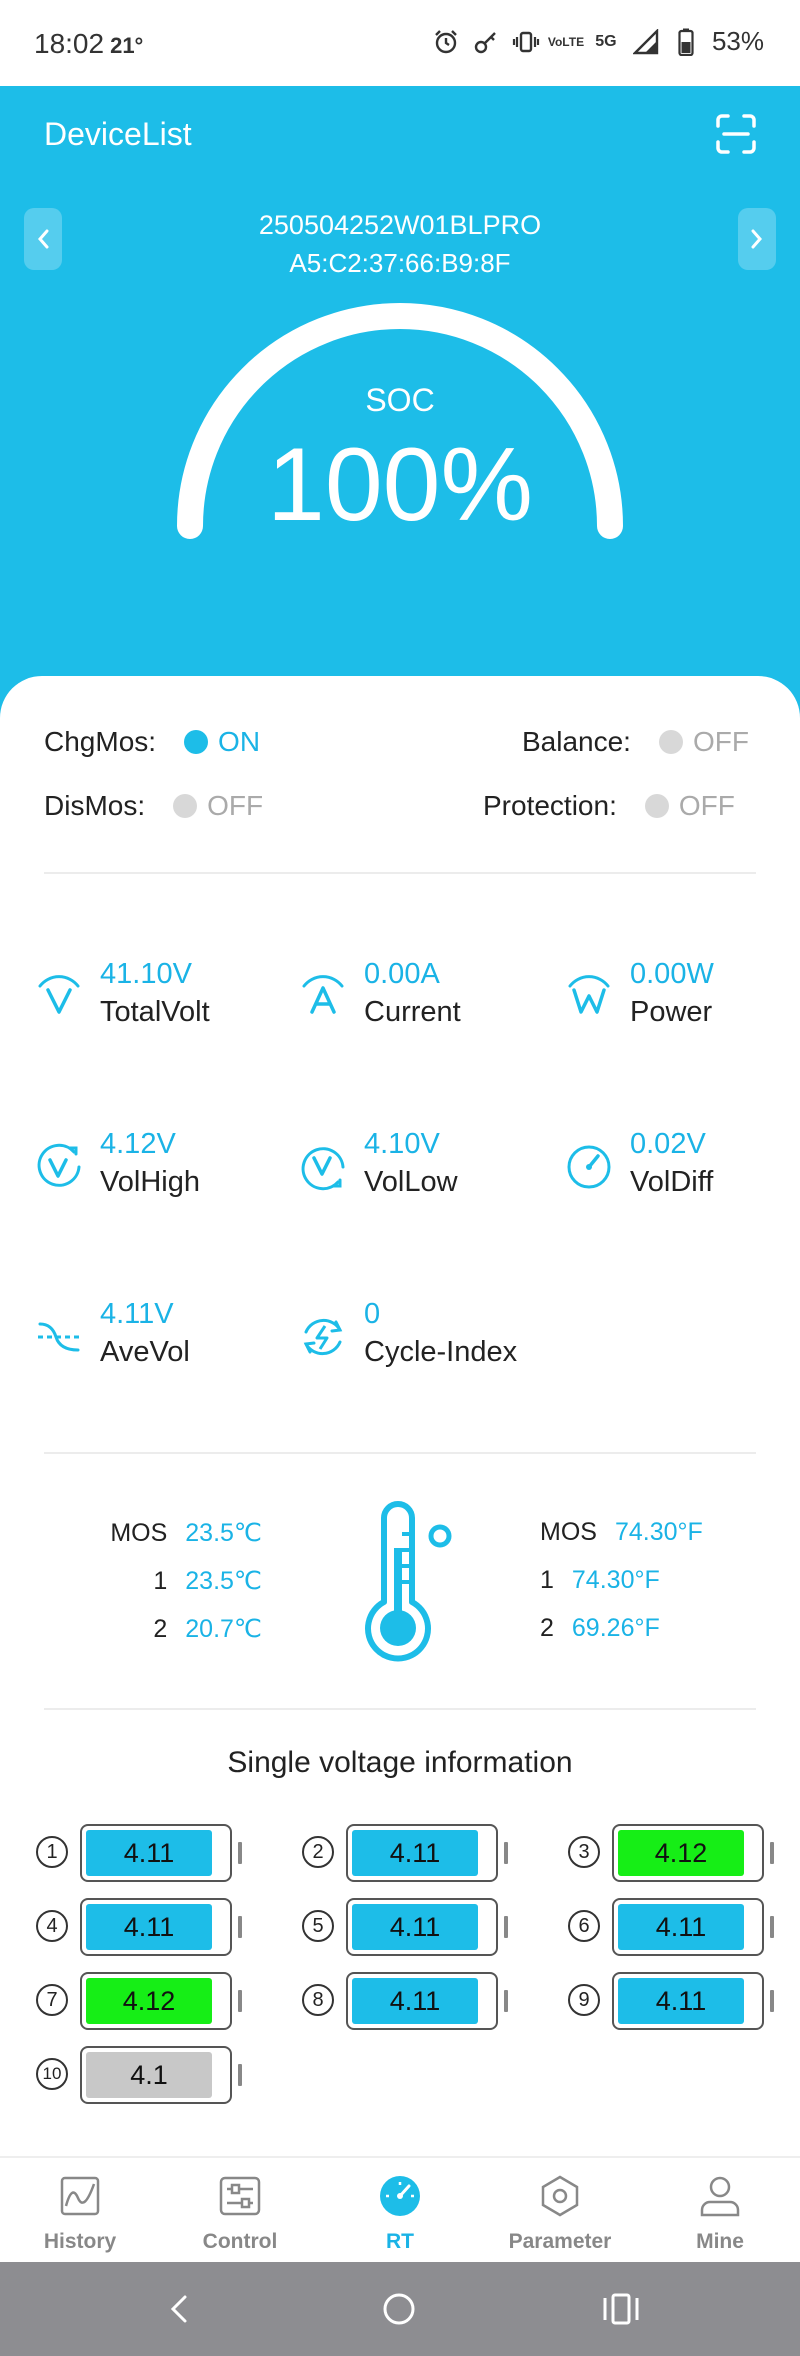 The height and width of the screenshot is (2356, 800). I want to click on balance-status: Balance: OFF, so click(635, 742).